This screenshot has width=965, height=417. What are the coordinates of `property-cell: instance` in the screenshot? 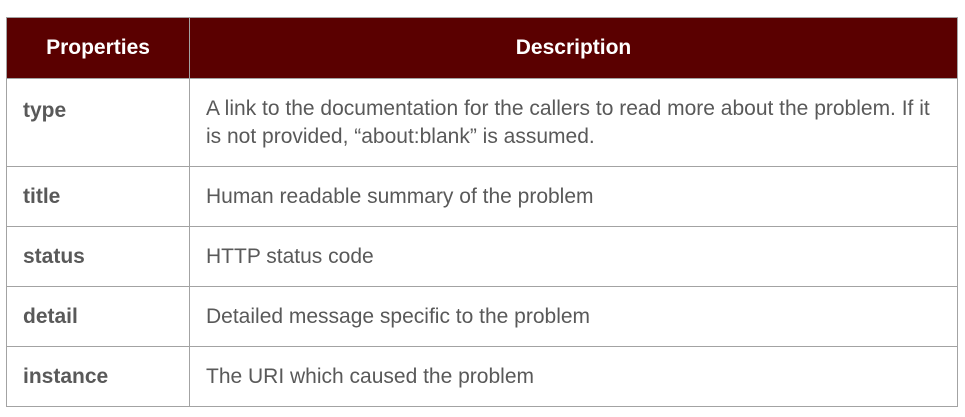 It's located at (98, 376).